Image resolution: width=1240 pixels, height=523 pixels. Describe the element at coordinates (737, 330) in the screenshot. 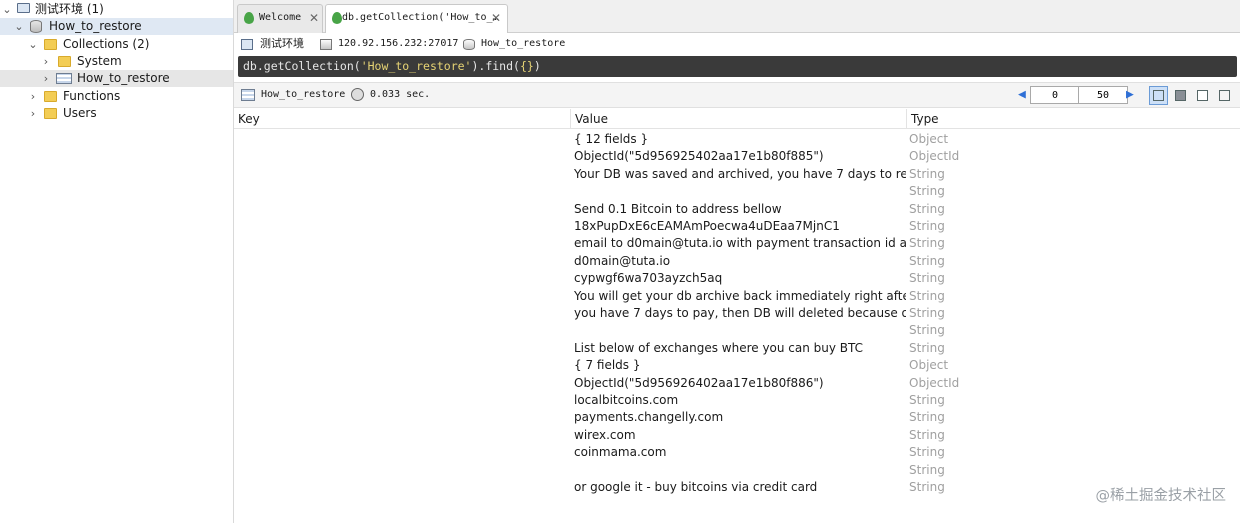

I see `field-row: " "___String` at that location.